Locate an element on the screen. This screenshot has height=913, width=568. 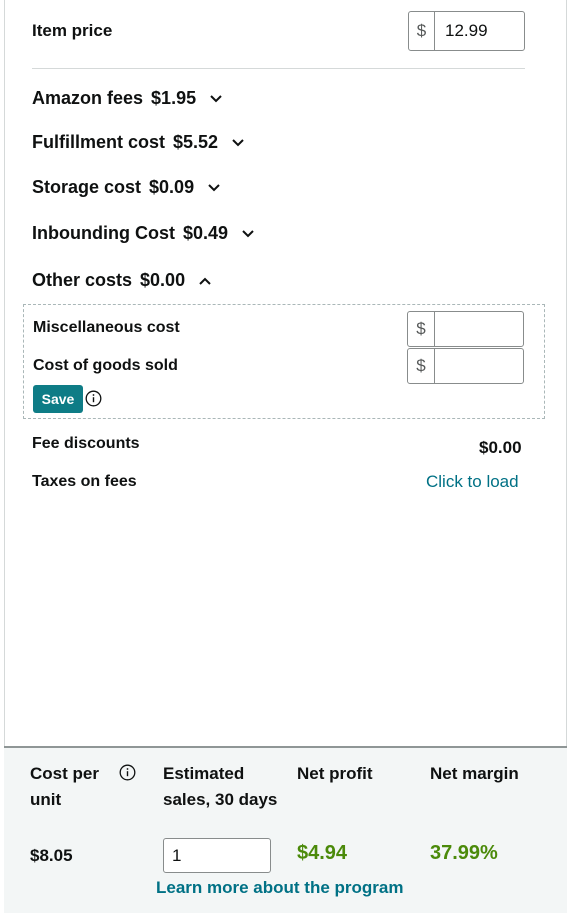
fee-label: Inbounding Cost is located at coordinates (103, 233).